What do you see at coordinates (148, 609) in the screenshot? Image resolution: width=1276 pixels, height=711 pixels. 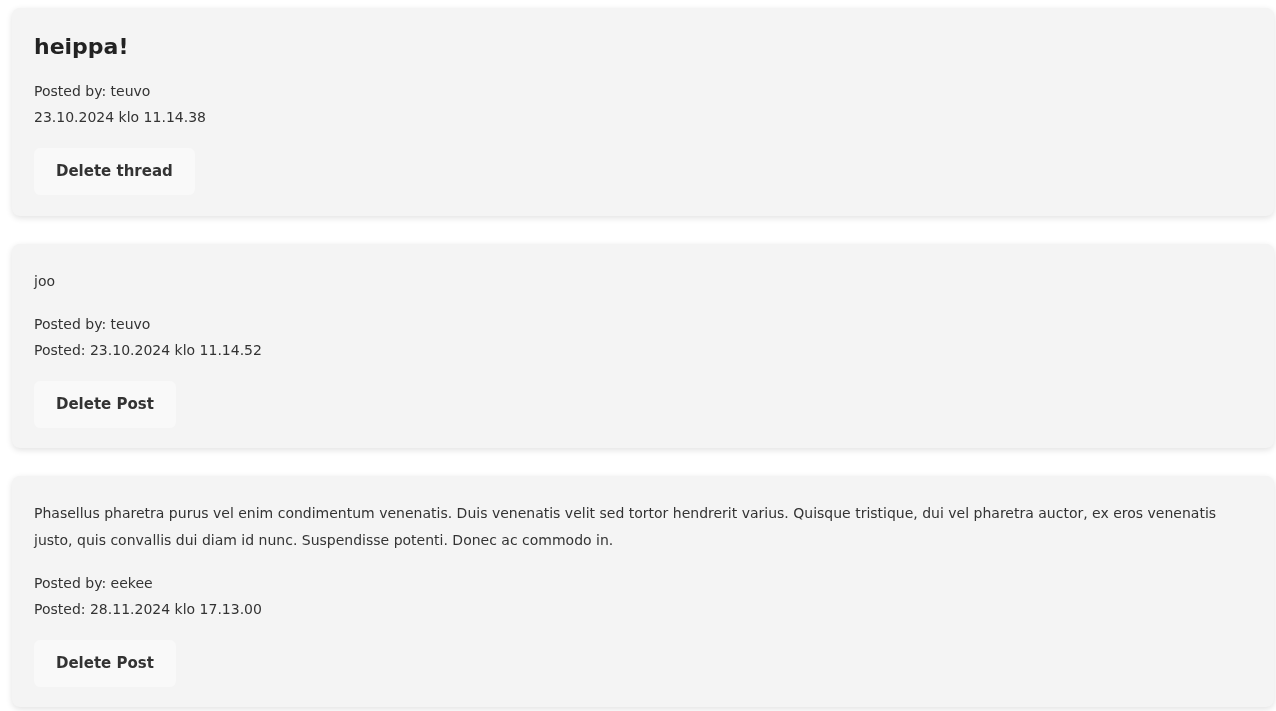 I see `post-date: Posted: 28.11.2024 klo 17.13.00` at bounding box center [148, 609].